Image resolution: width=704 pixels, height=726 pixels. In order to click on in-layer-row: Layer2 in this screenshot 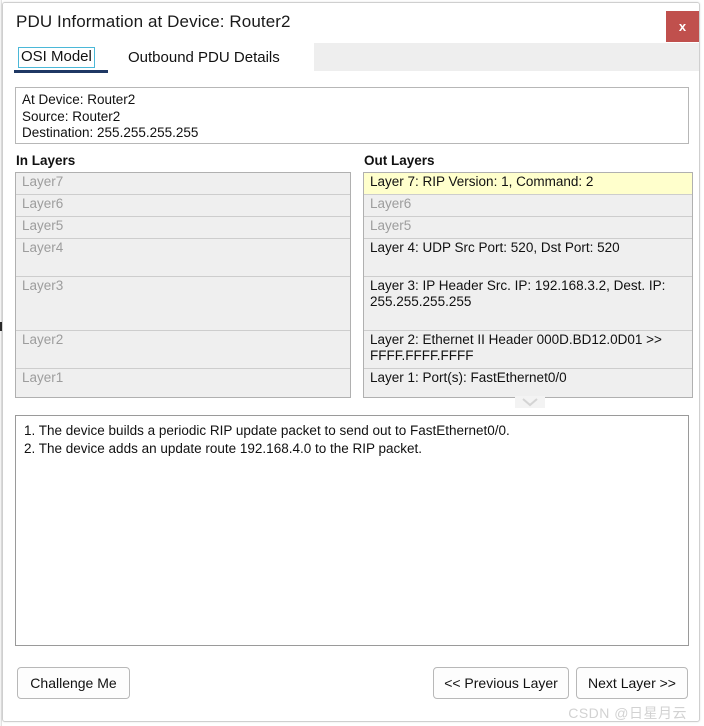, I will do `click(183, 350)`.